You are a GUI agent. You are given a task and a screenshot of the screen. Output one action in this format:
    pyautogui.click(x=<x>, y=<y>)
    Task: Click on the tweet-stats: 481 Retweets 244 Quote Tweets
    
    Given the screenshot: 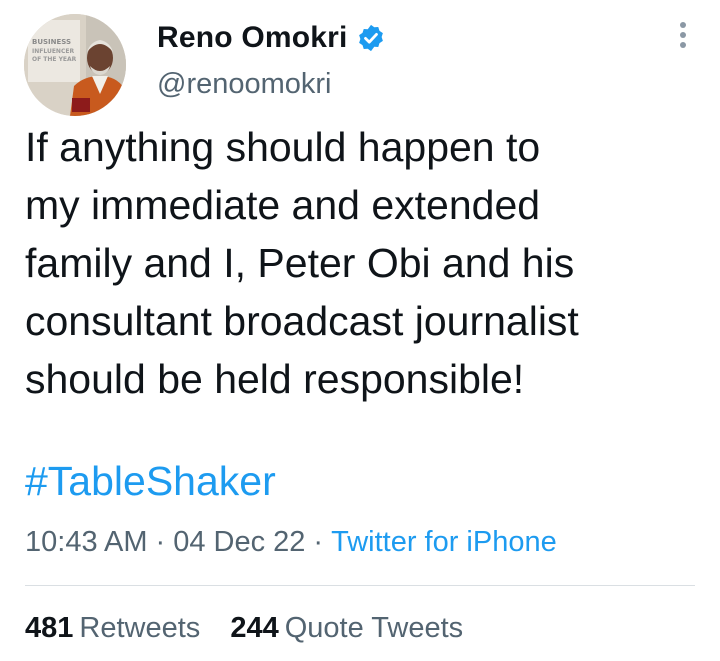 What is the action you would take?
    pyautogui.click(x=255, y=628)
    